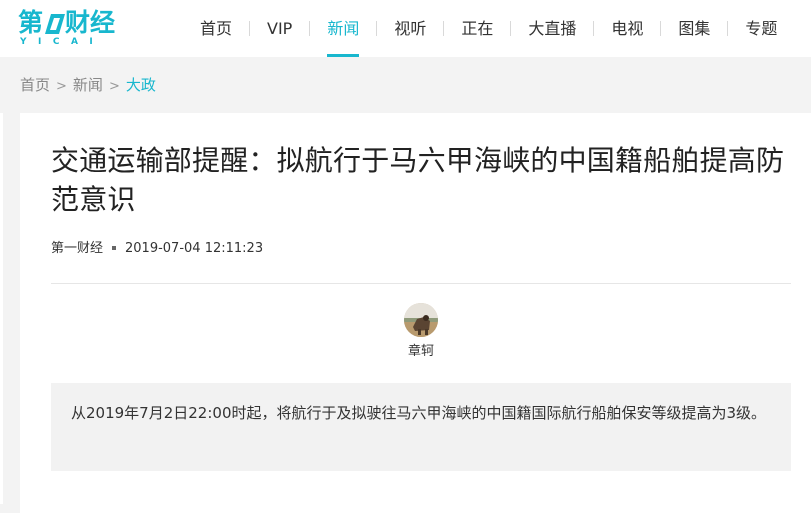 The width and height of the screenshot is (811, 513). I want to click on yicai-logo: 第财经 YICAI, so click(74, 28).